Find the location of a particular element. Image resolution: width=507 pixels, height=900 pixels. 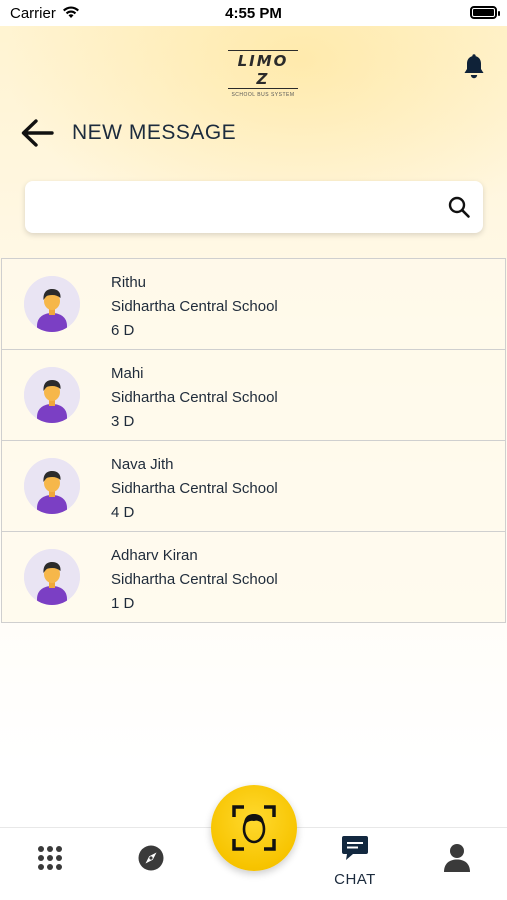

contact-row: Mahi Sidhartha Central School 3 D is located at coordinates (253, 395).